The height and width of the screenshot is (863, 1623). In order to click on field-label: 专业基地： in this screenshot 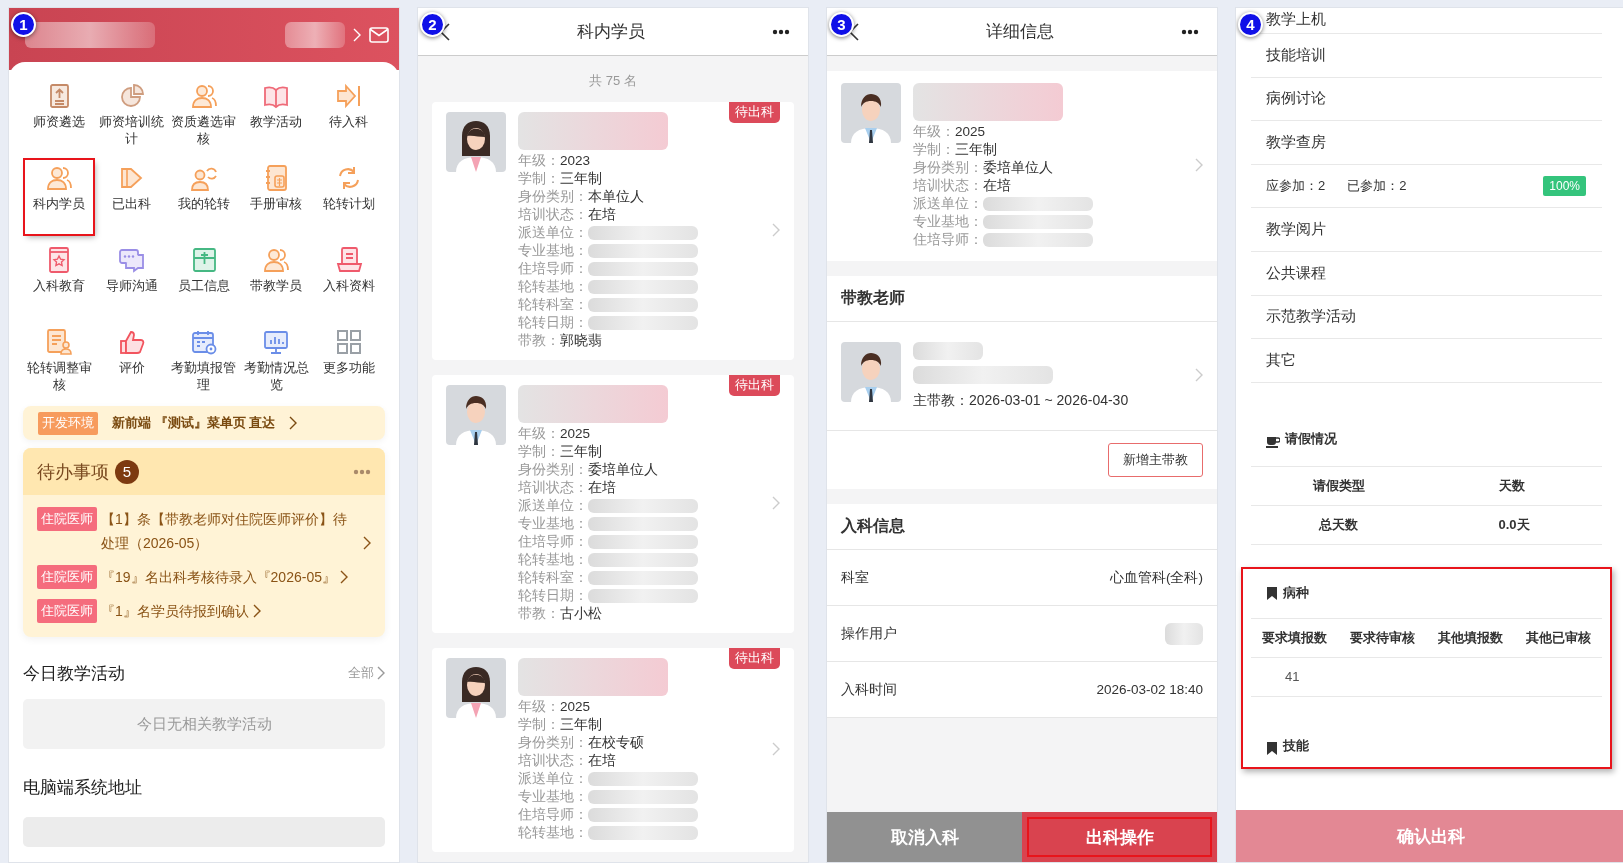, I will do `click(553, 524)`.